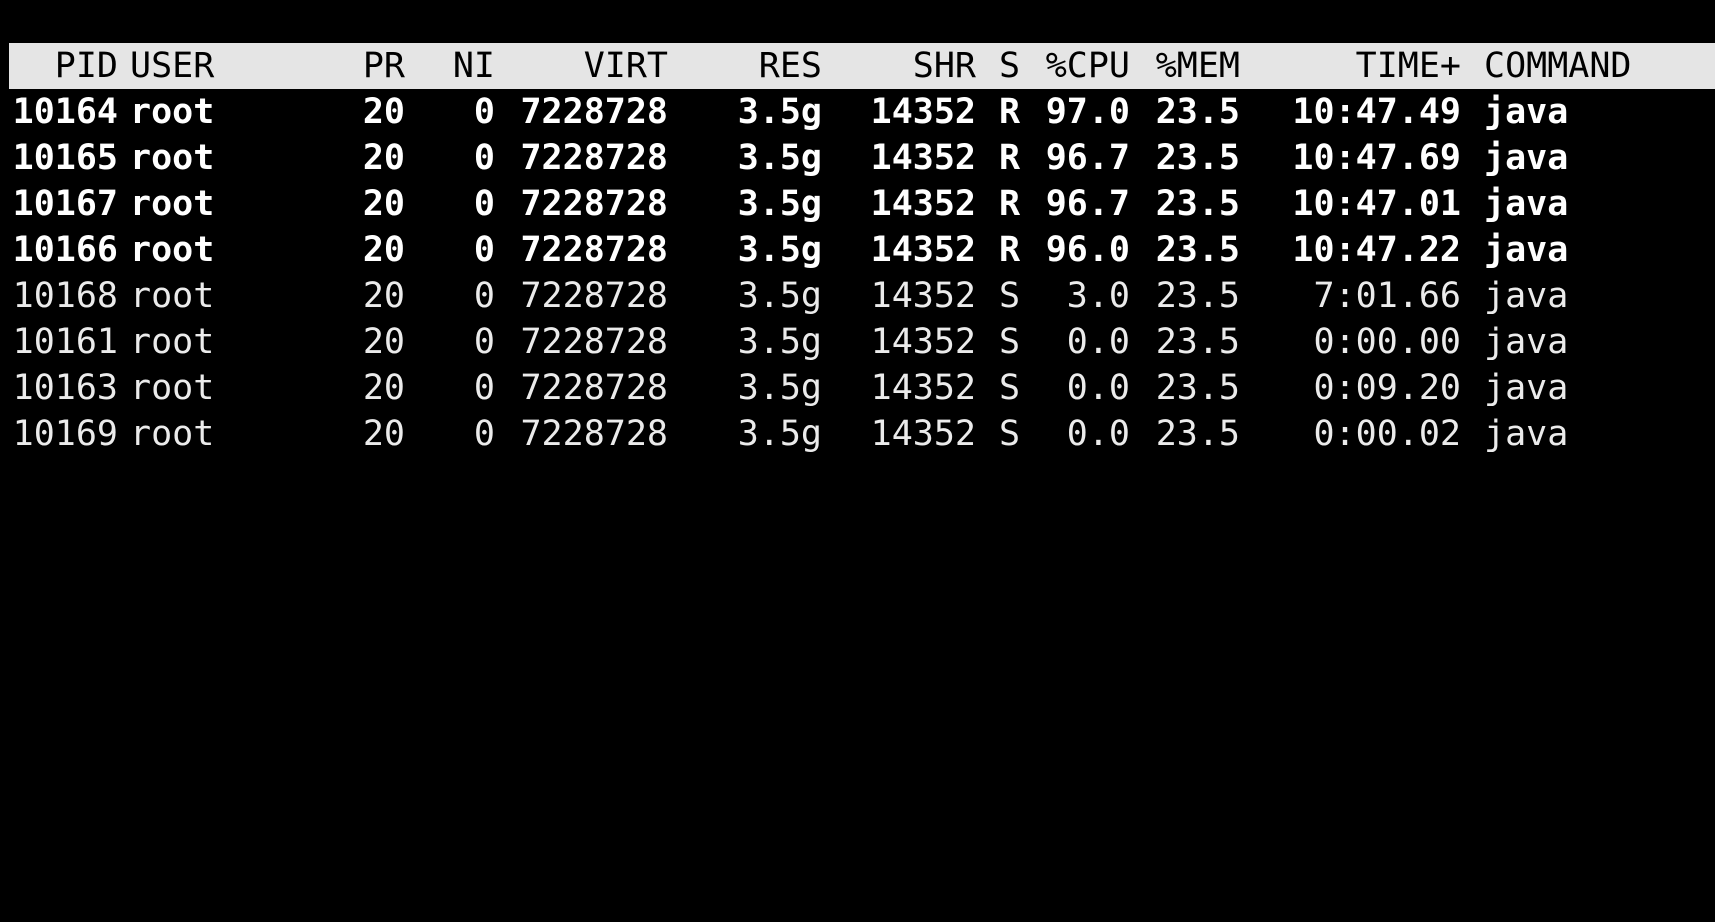 This screenshot has width=1715, height=922. Describe the element at coordinates (65, 388) in the screenshot. I see `process-pid: 10163` at that location.